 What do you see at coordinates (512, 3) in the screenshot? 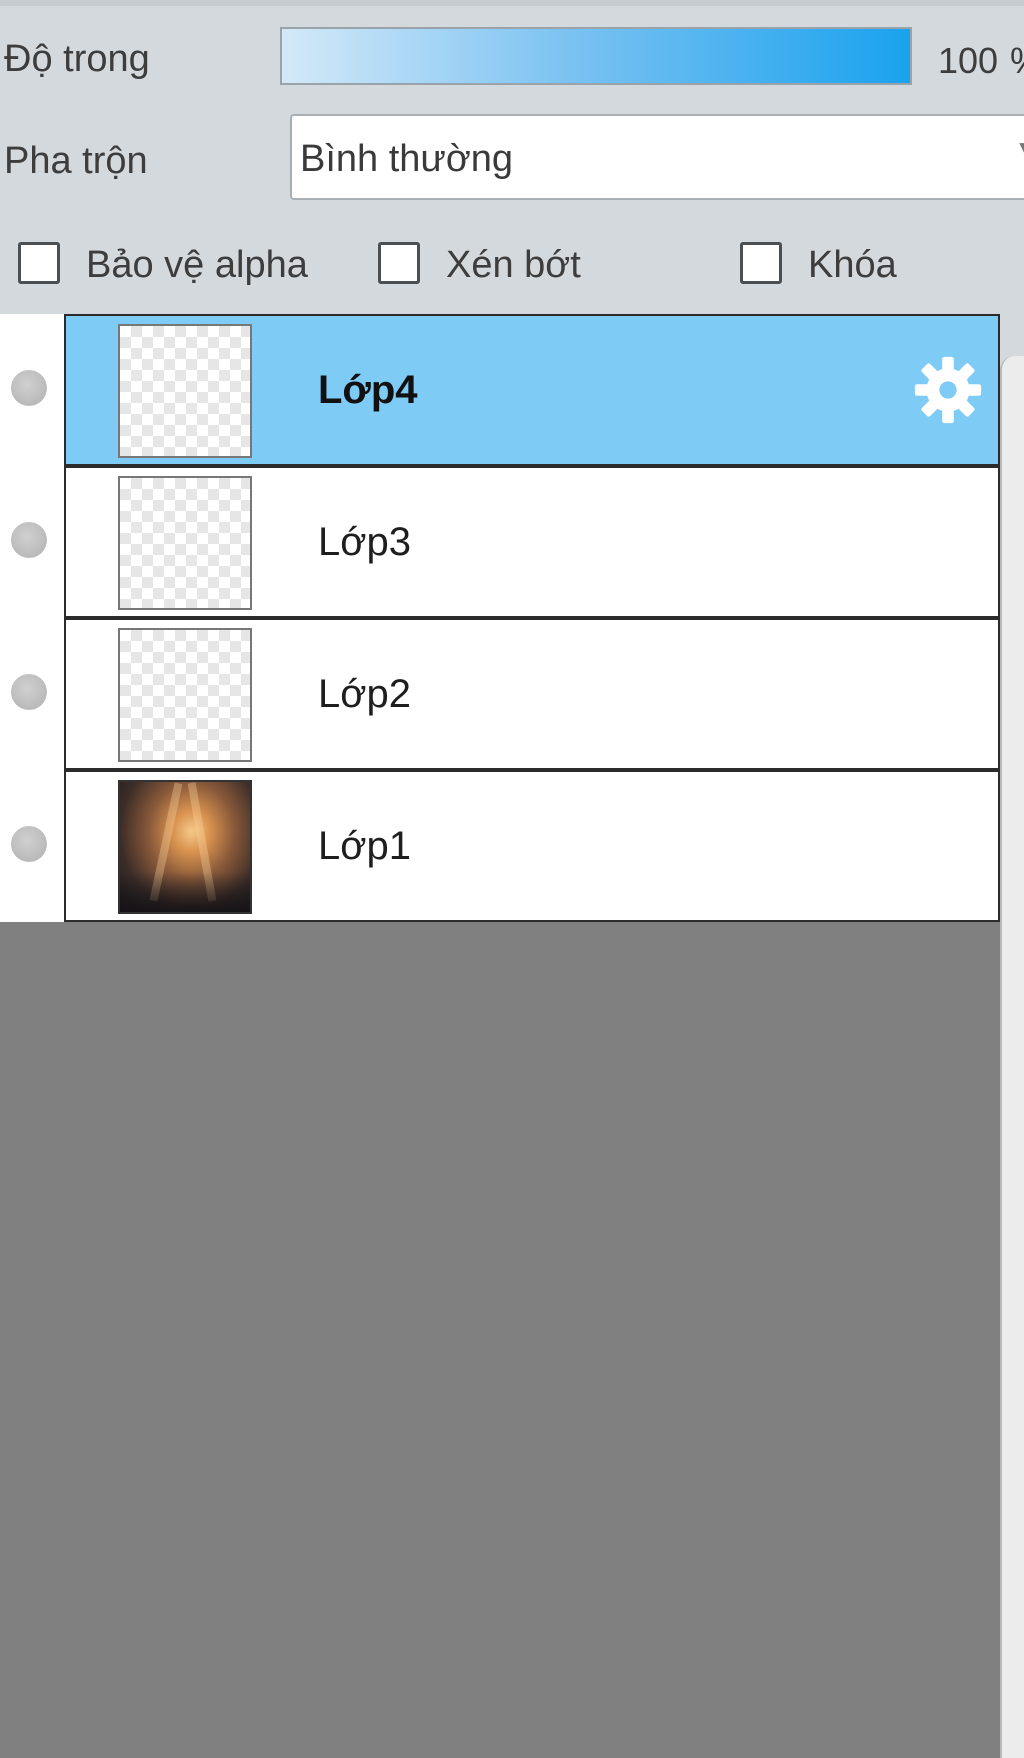
I see `panel-top-edge` at bounding box center [512, 3].